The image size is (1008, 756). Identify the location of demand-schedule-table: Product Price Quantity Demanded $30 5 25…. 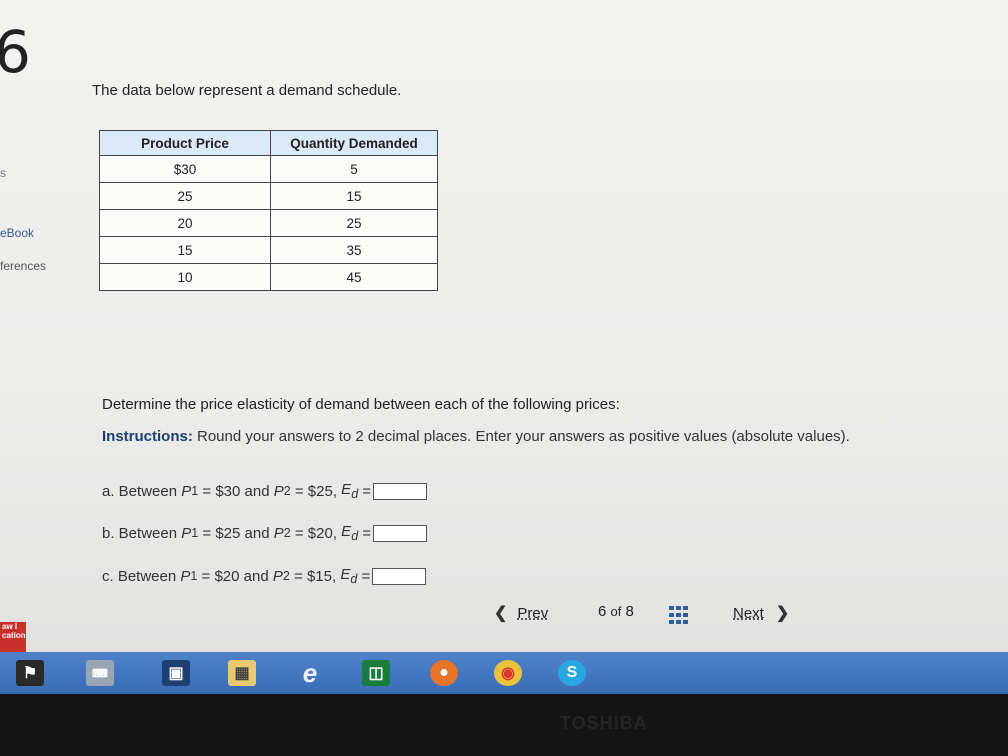
(268, 210).